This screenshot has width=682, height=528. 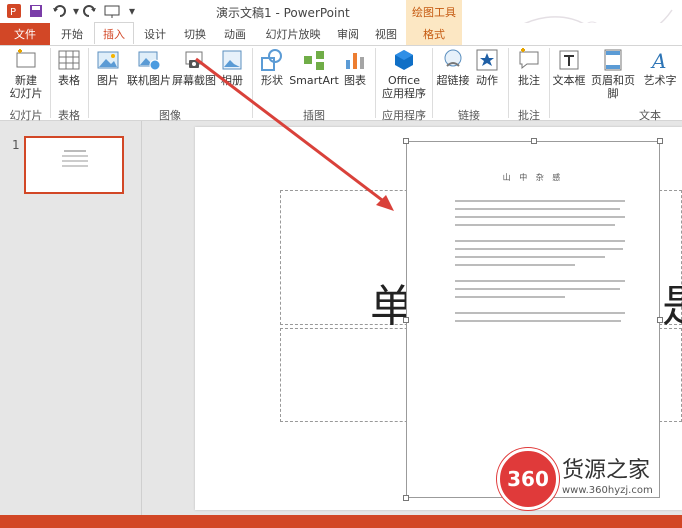 I want to click on wordart-icon: A, so click(x=658, y=60).